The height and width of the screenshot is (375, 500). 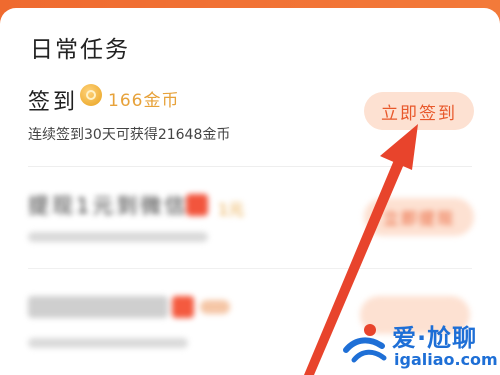 I want to click on card-title: 日常任务, so click(x=80, y=50).